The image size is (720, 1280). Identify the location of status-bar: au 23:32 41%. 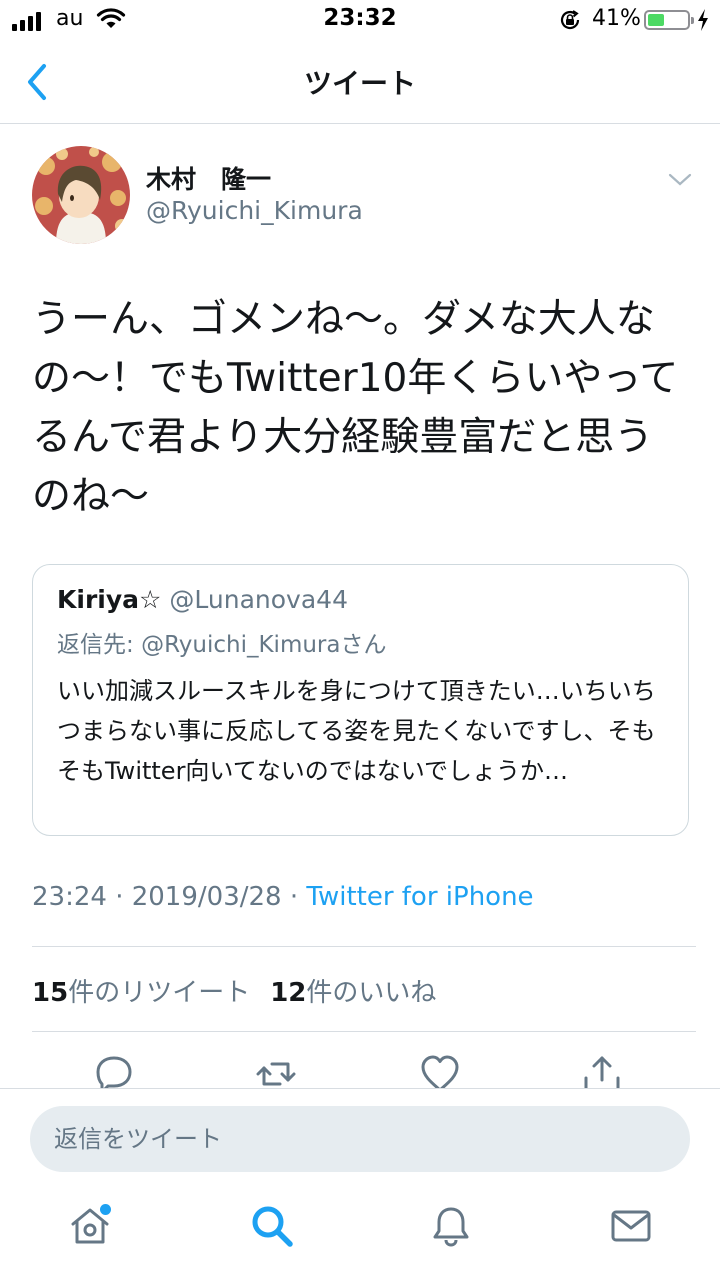
(360, 20).